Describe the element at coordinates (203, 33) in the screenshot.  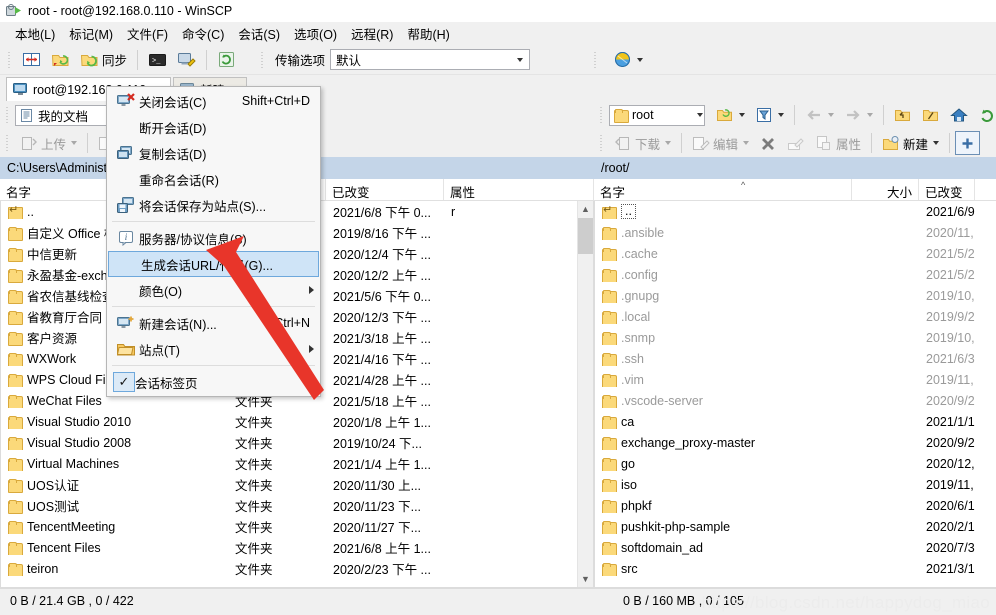
I see `menu-command: 命令(C)` at that location.